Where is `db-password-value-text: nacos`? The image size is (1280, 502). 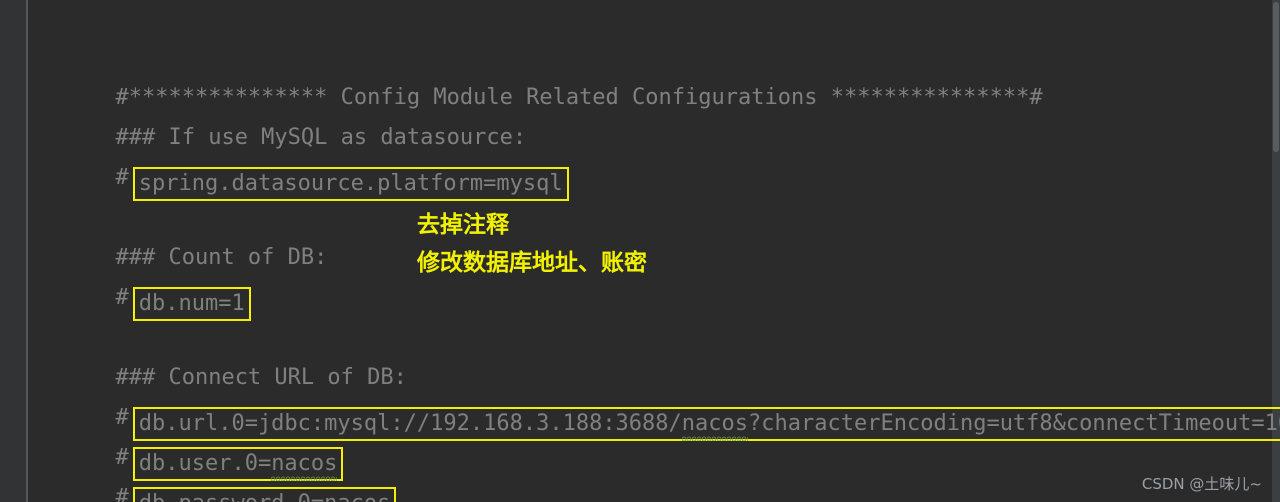
db-password-value-text: nacos is located at coordinates (357, 495).